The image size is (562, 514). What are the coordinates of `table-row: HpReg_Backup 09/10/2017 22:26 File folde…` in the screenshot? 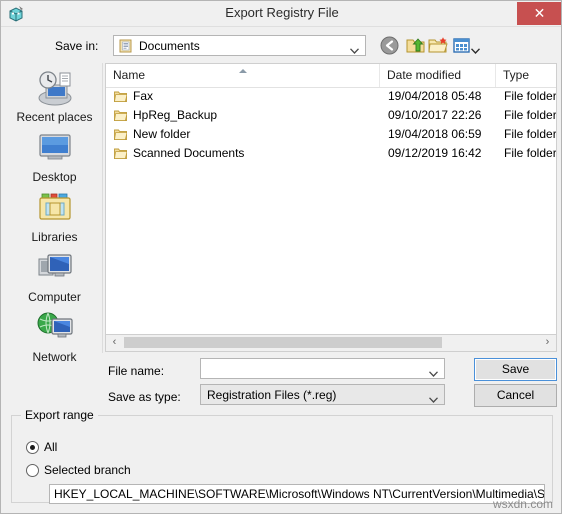 It's located at (331, 115).